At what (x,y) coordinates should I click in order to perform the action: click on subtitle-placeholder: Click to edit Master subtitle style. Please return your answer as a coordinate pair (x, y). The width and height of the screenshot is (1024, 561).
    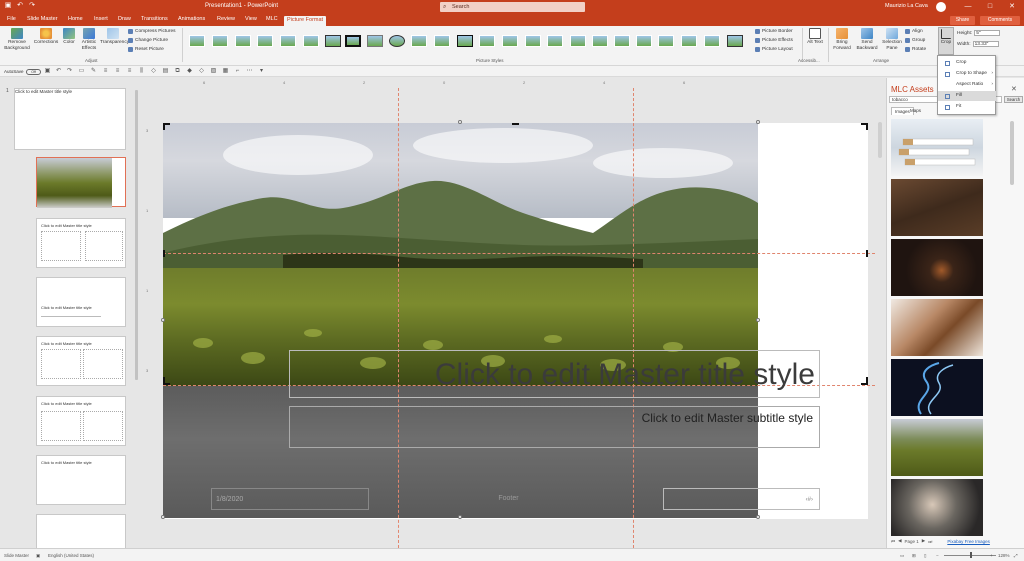
    Looking at the image, I should click on (554, 427).